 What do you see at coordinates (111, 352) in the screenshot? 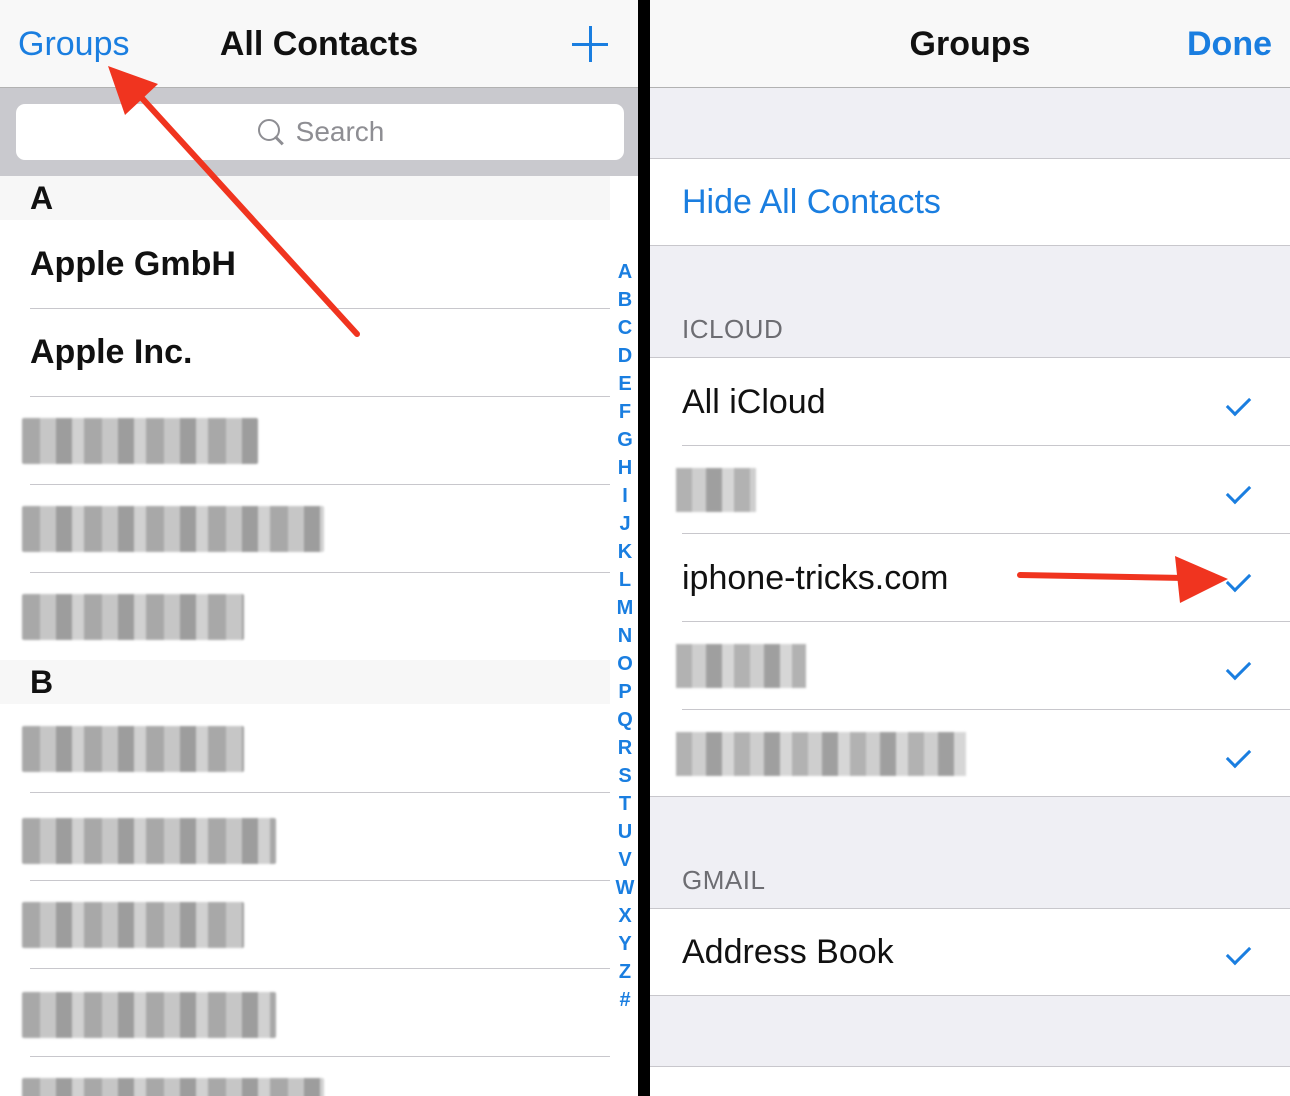
I see `contact-name: Apple Inc.` at bounding box center [111, 352].